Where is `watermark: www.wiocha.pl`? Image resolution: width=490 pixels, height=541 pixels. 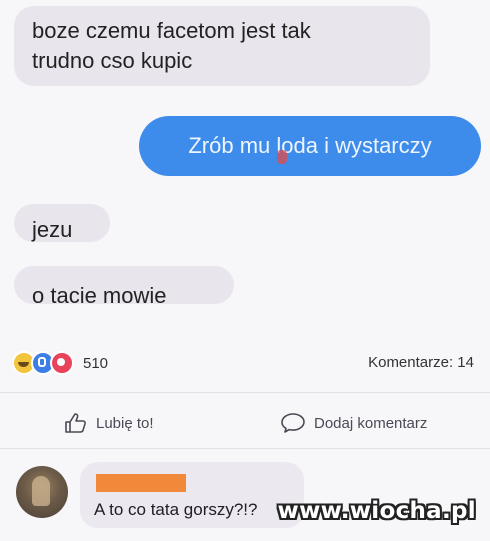 watermark: www.wiocha.pl is located at coordinates (376, 511).